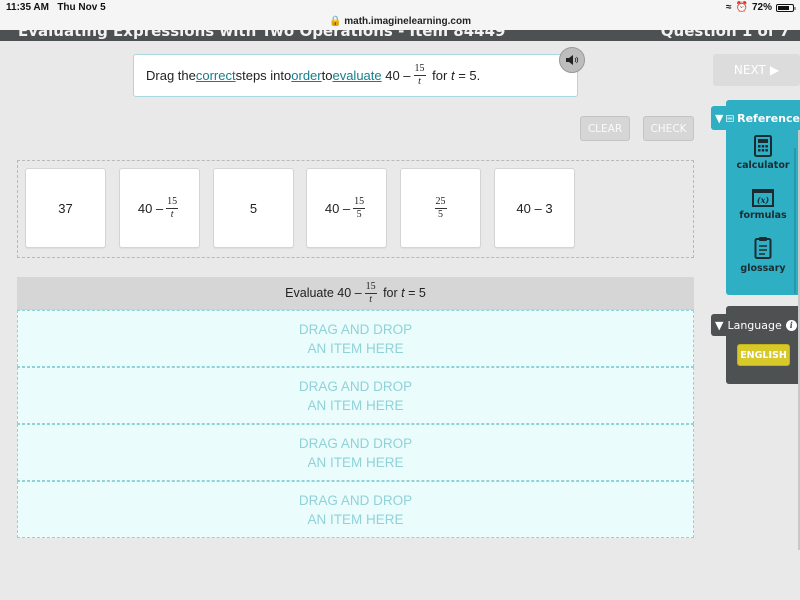 The image size is (800, 600). What do you see at coordinates (763, 248) in the screenshot?
I see `clipboard-icon` at bounding box center [763, 248].